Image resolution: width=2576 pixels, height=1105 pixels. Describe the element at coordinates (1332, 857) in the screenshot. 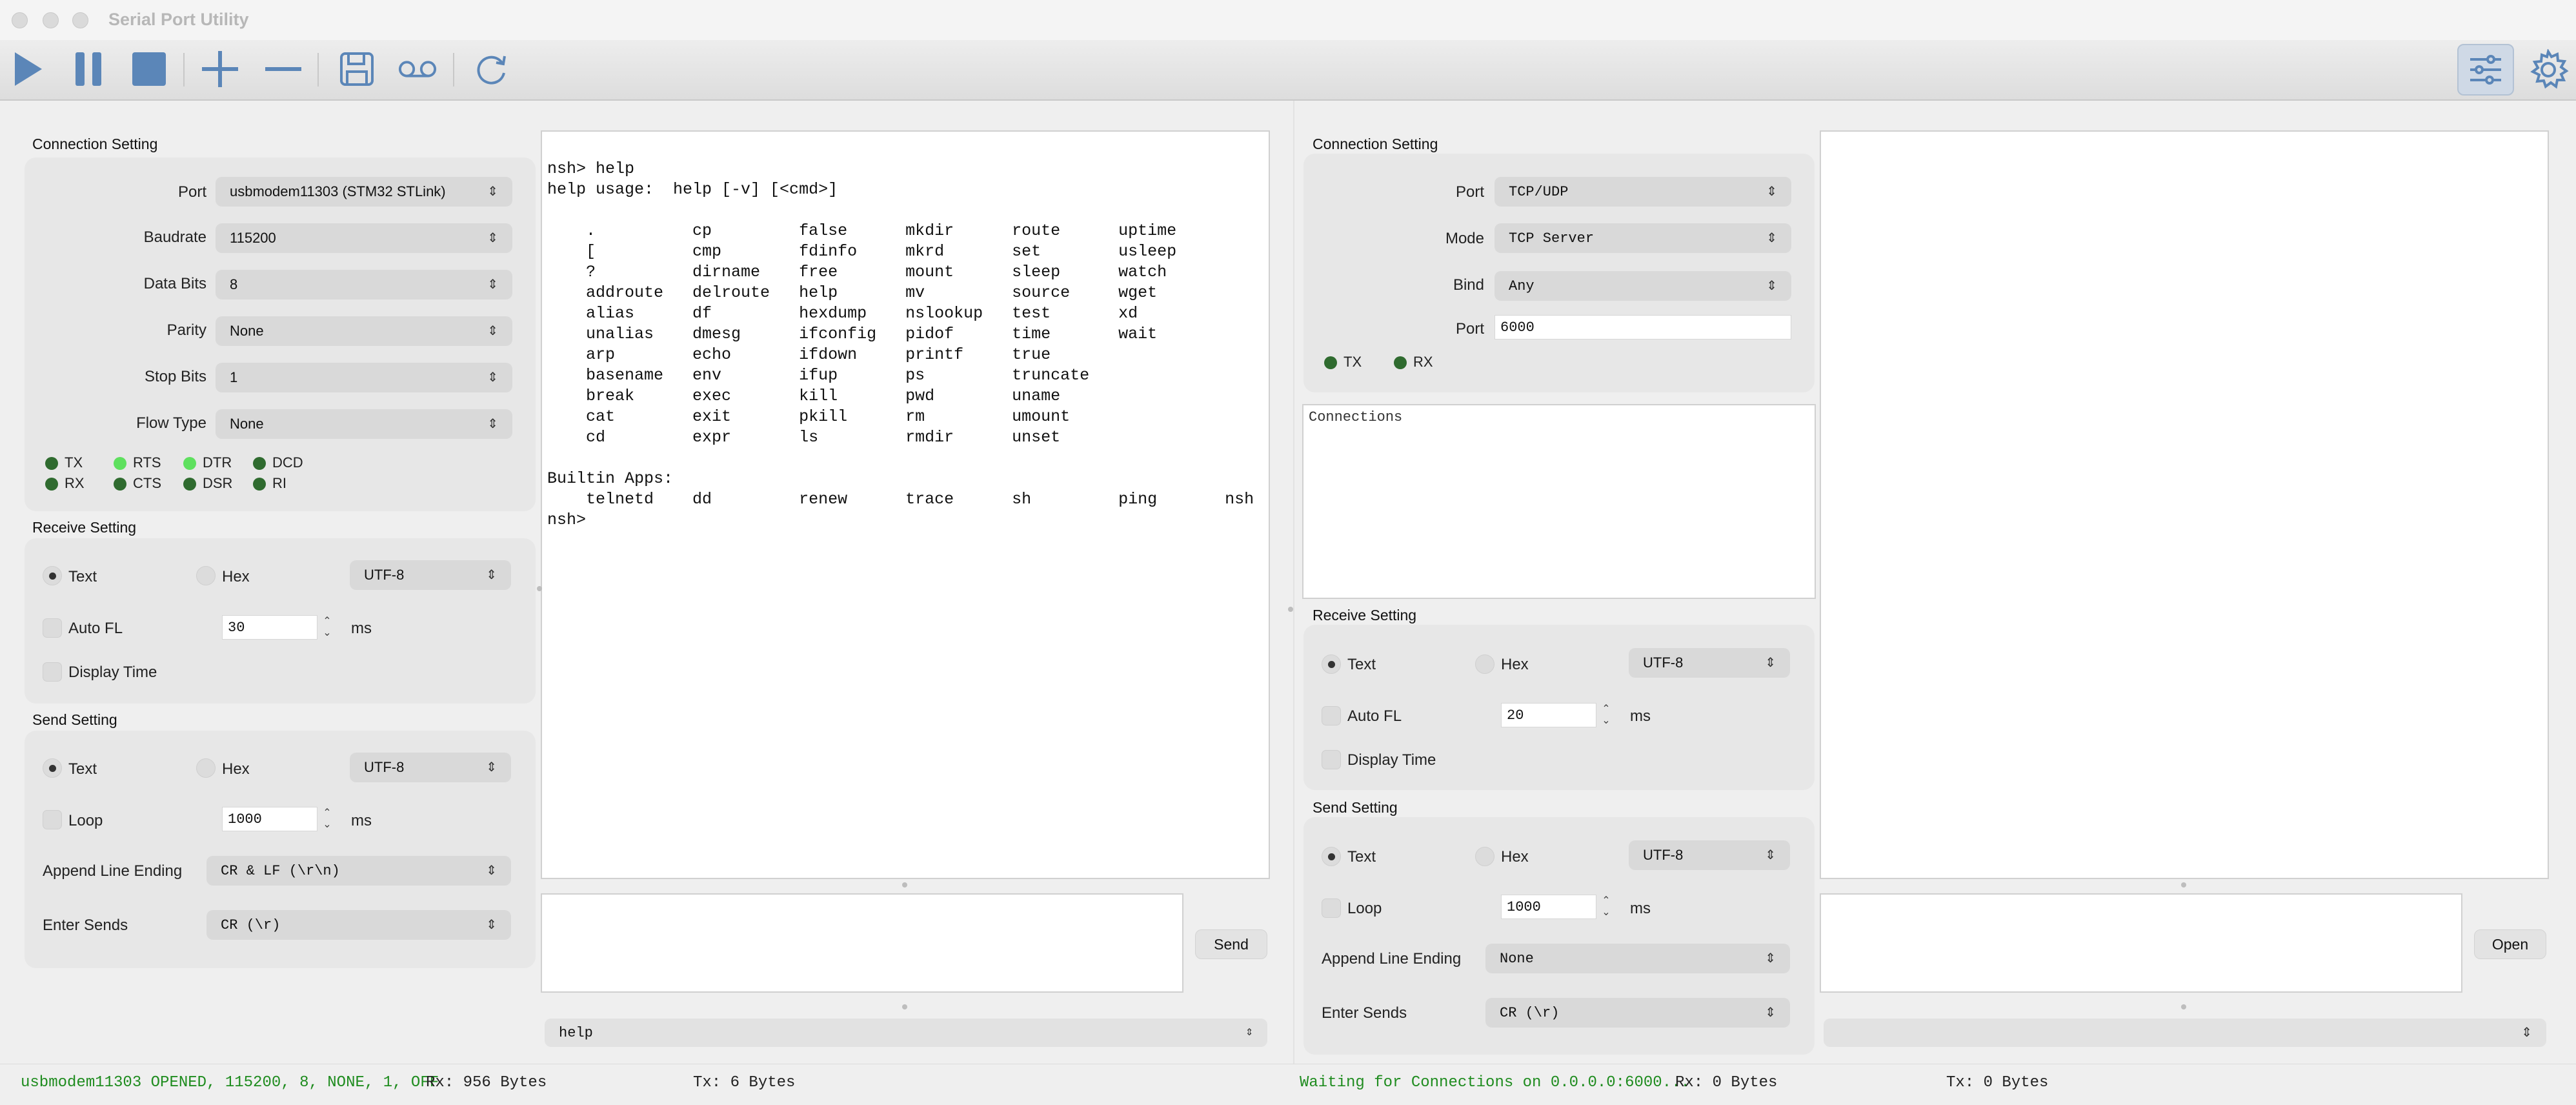

I see `send-text-radio-right` at that location.